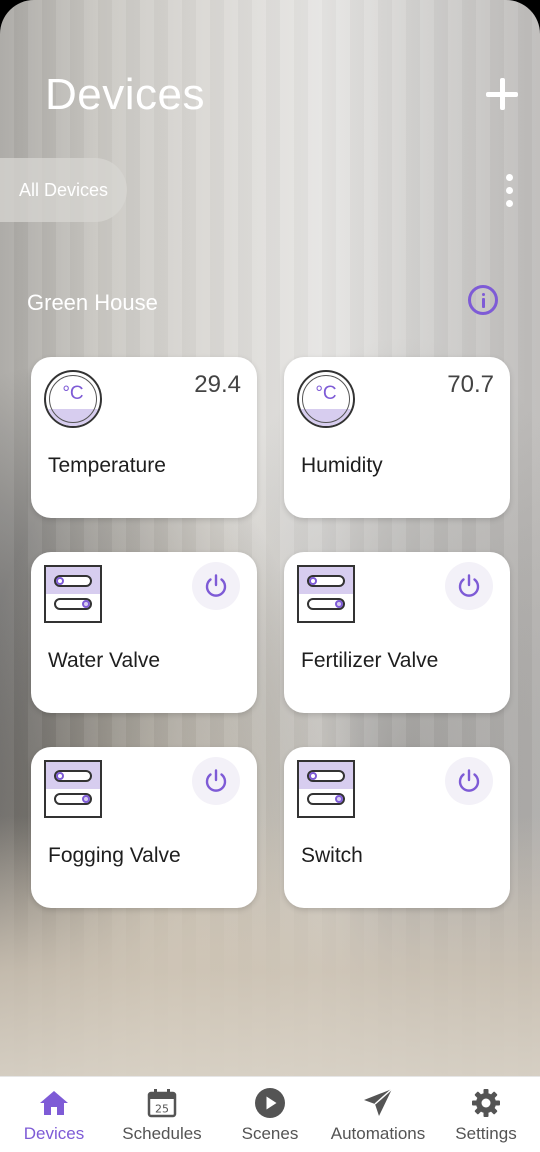  Describe the element at coordinates (63, 190) in the screenshot. I see `filter-chip-all-devices: All Devices` at that location.